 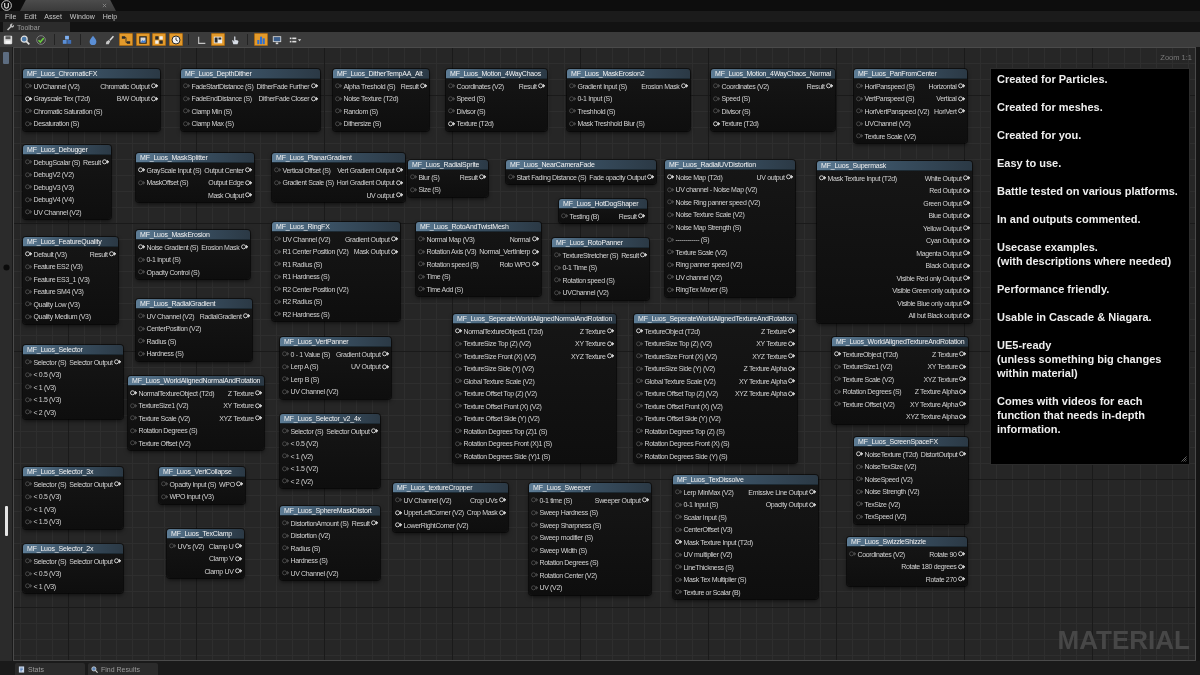 What do you see at coordinates (6, 58) in the screenshot?
I see `panel-handle` at bounding box center [6, 58].